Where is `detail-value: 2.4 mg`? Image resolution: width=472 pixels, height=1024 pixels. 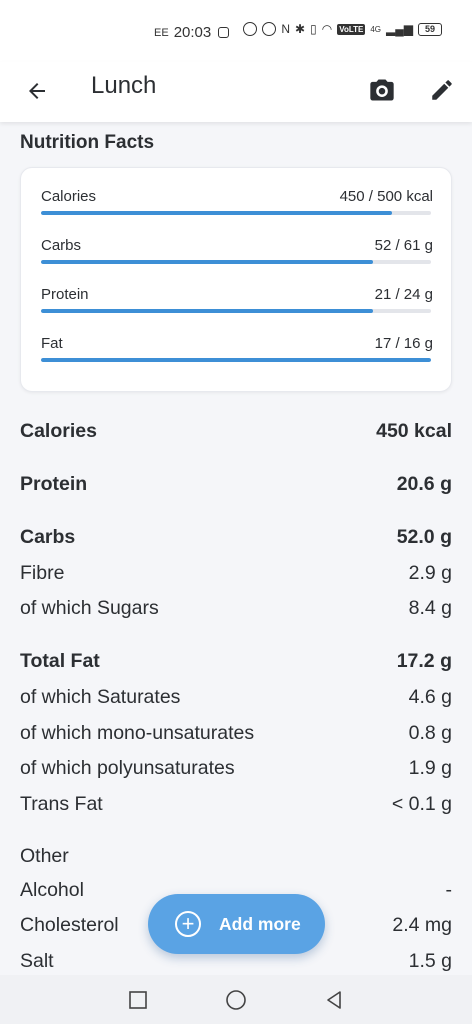 detail-value: 2.4 mg is located at coordinates (422, 925).